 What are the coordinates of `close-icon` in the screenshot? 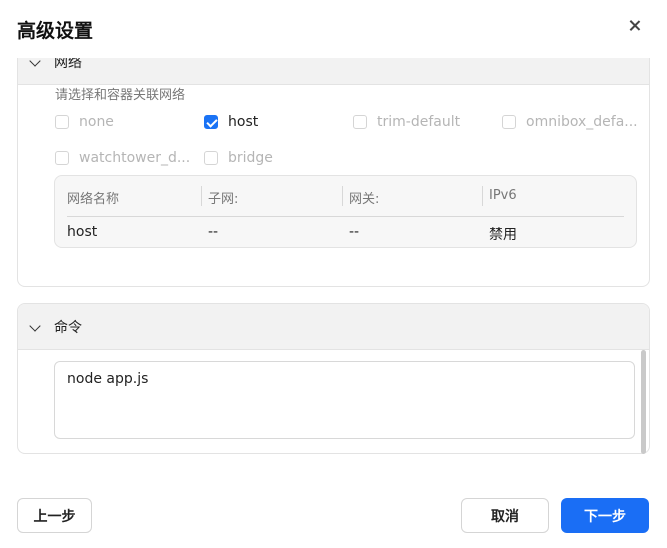 It's located at (635, 26).